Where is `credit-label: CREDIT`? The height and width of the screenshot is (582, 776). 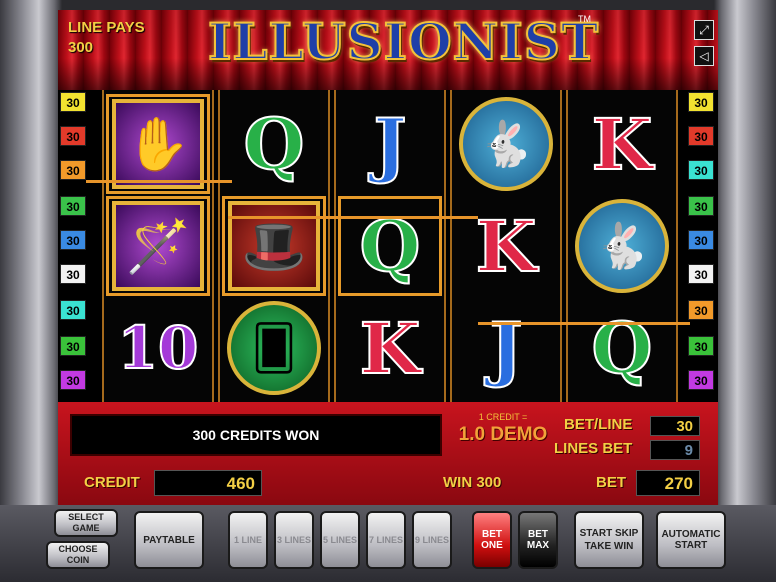 credit-label: CREDIT is located at coordinates (112, 482).